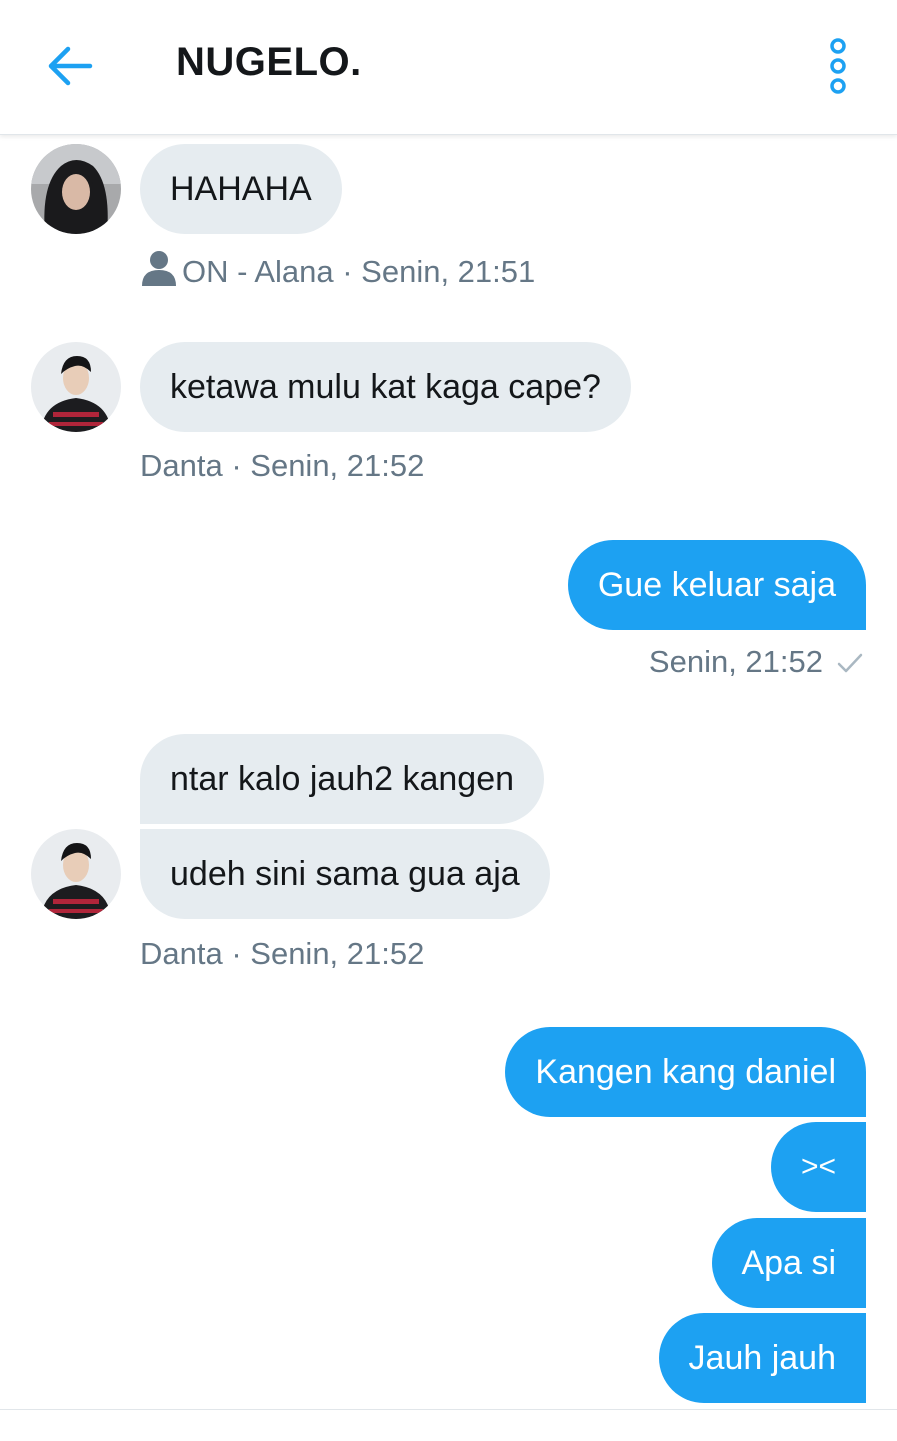  Describe the element at coordinates (685, 1072) in the screenshot. I see `message-bubble-outgoing: Kangen kang daniel` at that location.